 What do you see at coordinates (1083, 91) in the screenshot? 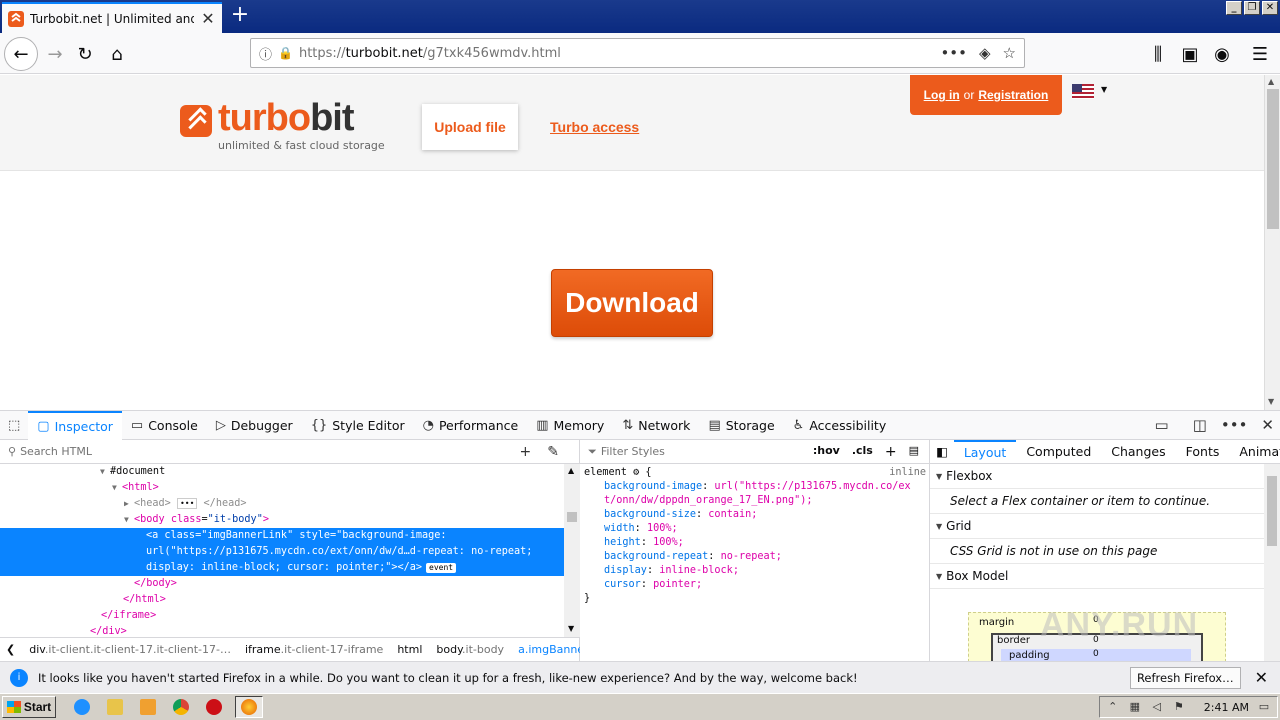
I see `us-flag-icon` at bounding box center [1083, 91].